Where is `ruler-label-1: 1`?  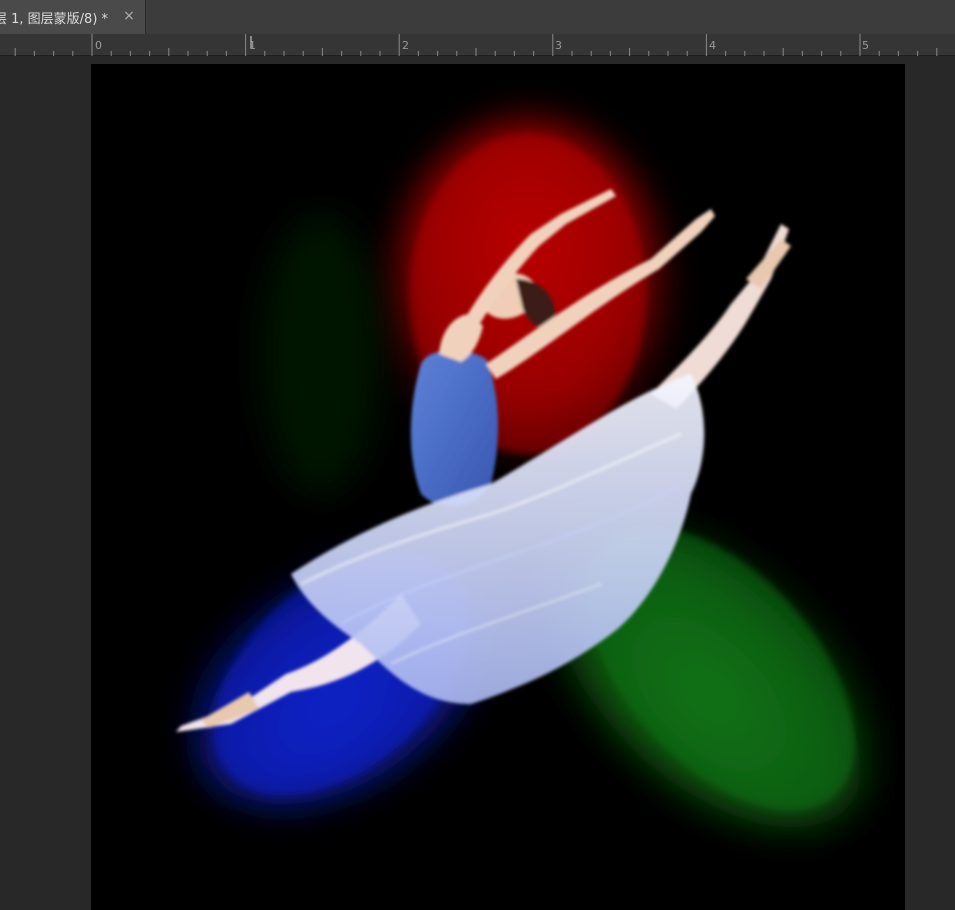 ruler-label-1: 1 is located at coordinates (252, 45).